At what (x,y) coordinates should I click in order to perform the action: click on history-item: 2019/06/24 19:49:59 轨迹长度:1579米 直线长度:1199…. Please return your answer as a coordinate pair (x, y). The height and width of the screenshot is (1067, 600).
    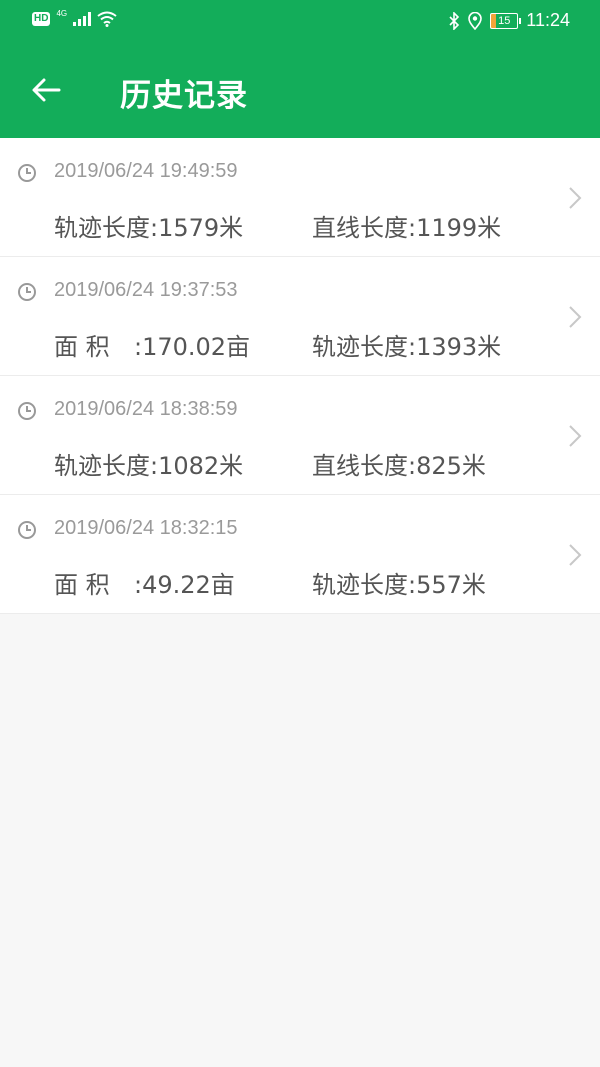
    Looking at the image, I should click on (300, 197).